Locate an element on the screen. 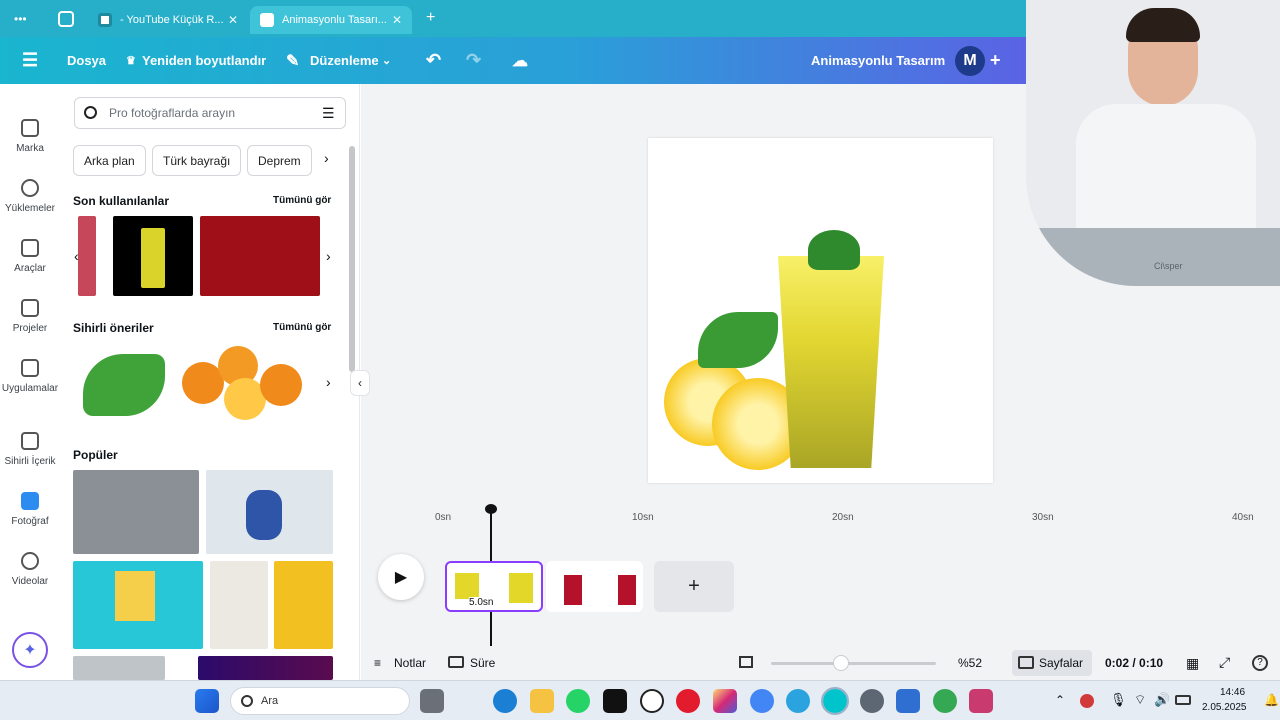 This screenshot has width=1280, height=720. chevron-left-icon: ‹ is located at coordinates (76, 256).